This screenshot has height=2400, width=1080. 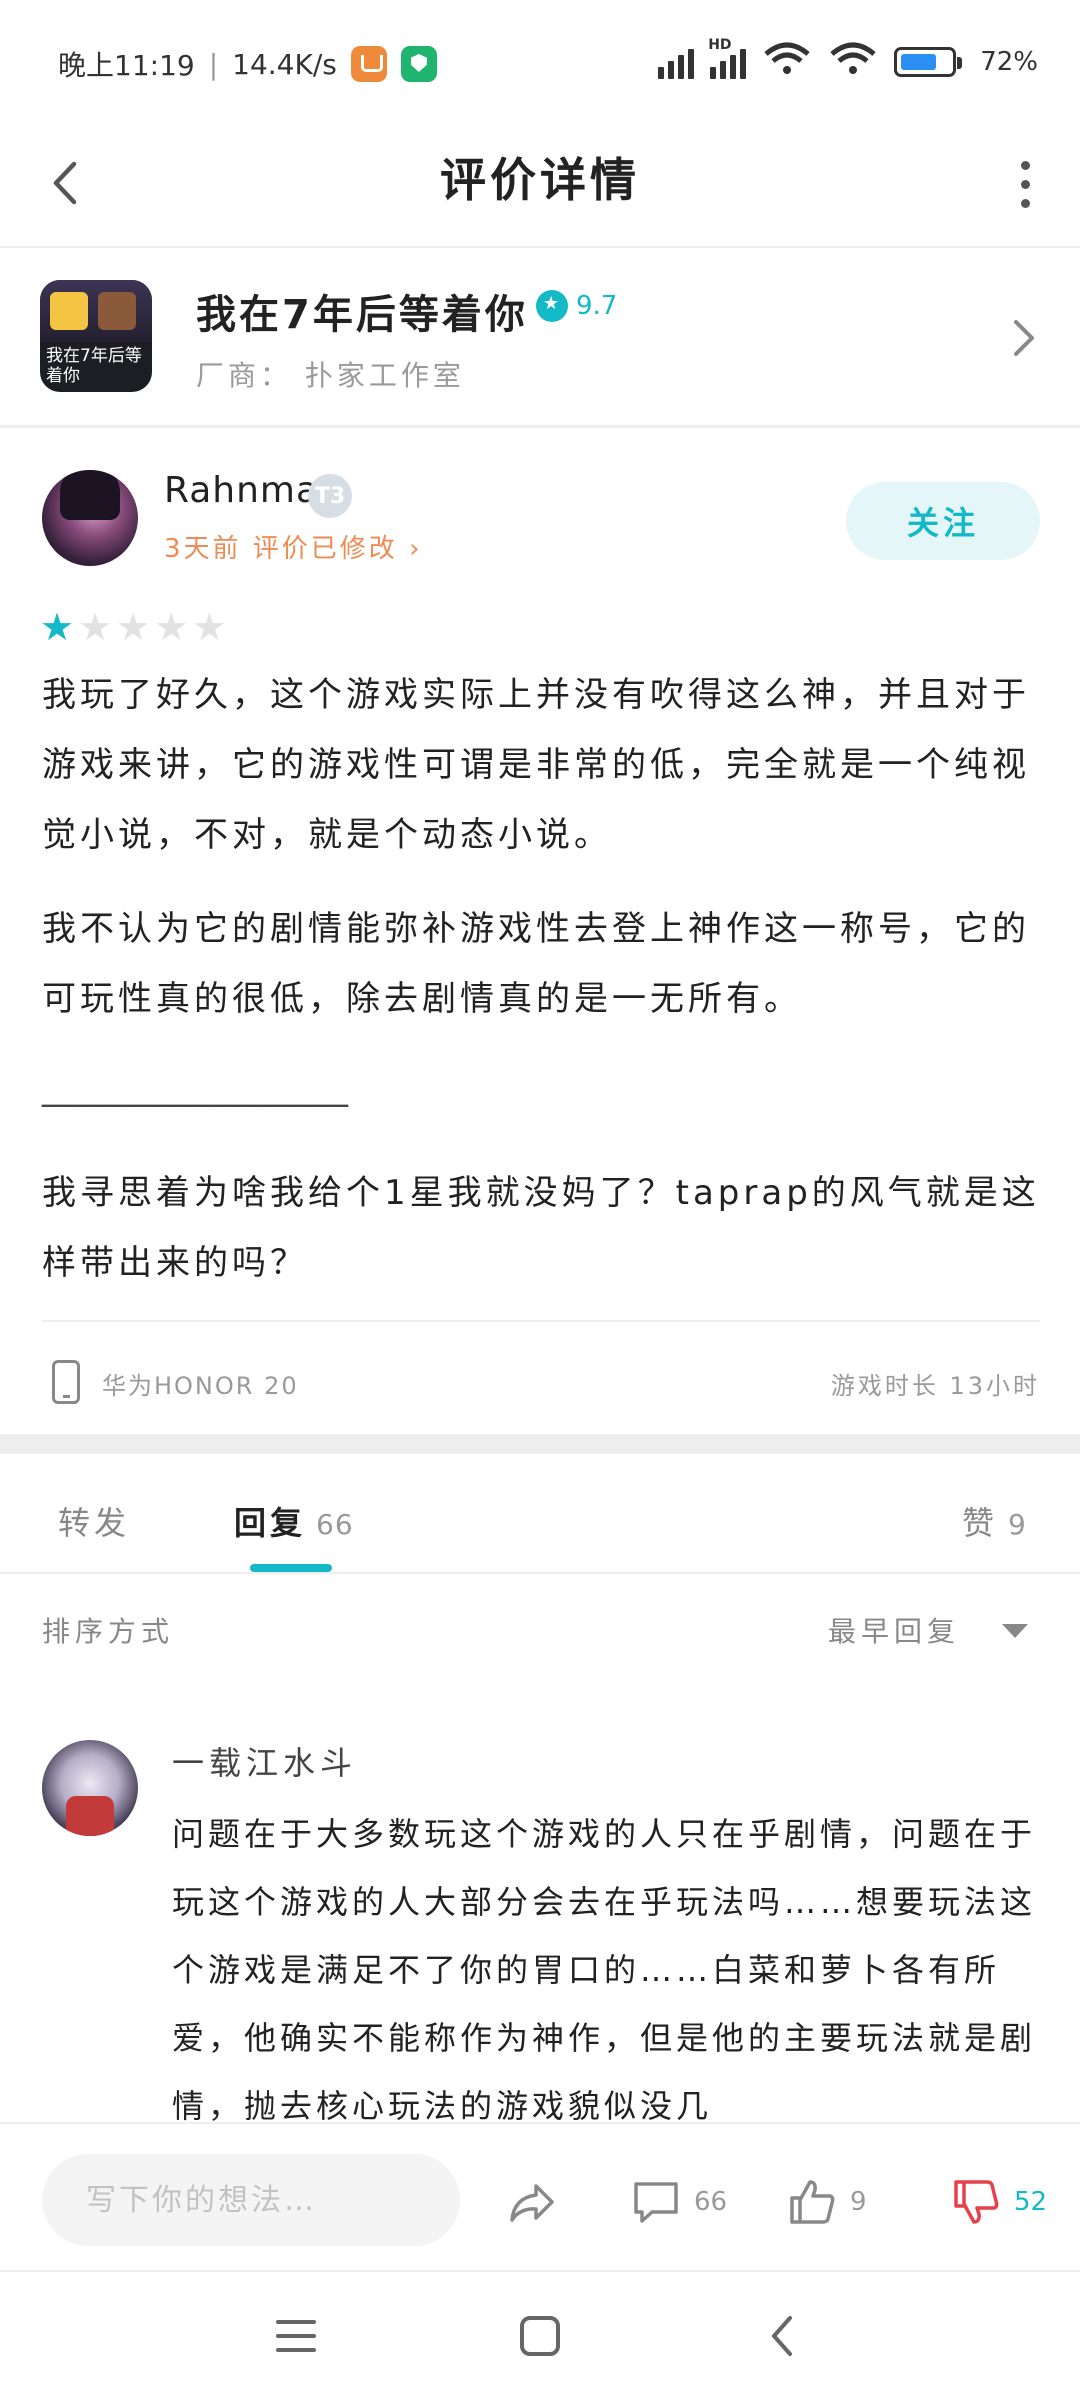 I want to click on network-speed: 14.4K/s, so click(x=284, y=64).